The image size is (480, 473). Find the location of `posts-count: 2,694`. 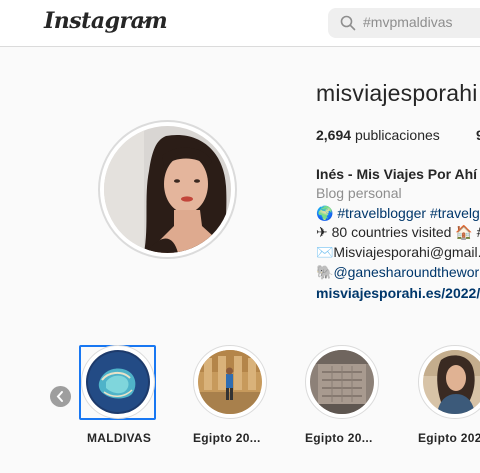

posts-count: 2,694 is located at coordinates (334, 135).